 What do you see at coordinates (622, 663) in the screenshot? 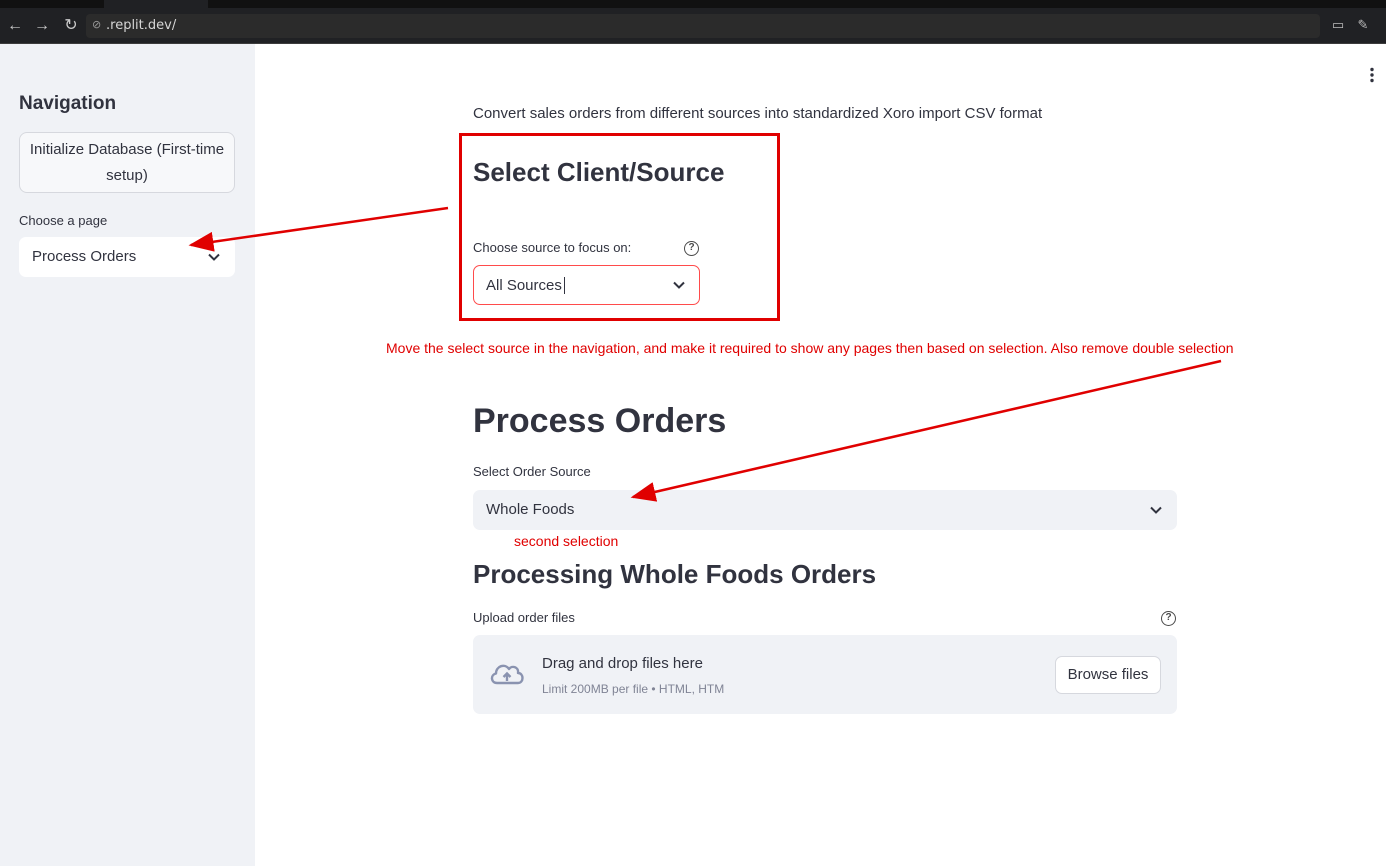
I see `dropzone-title: Drag and drop files here` at bounding box center [622, 663].